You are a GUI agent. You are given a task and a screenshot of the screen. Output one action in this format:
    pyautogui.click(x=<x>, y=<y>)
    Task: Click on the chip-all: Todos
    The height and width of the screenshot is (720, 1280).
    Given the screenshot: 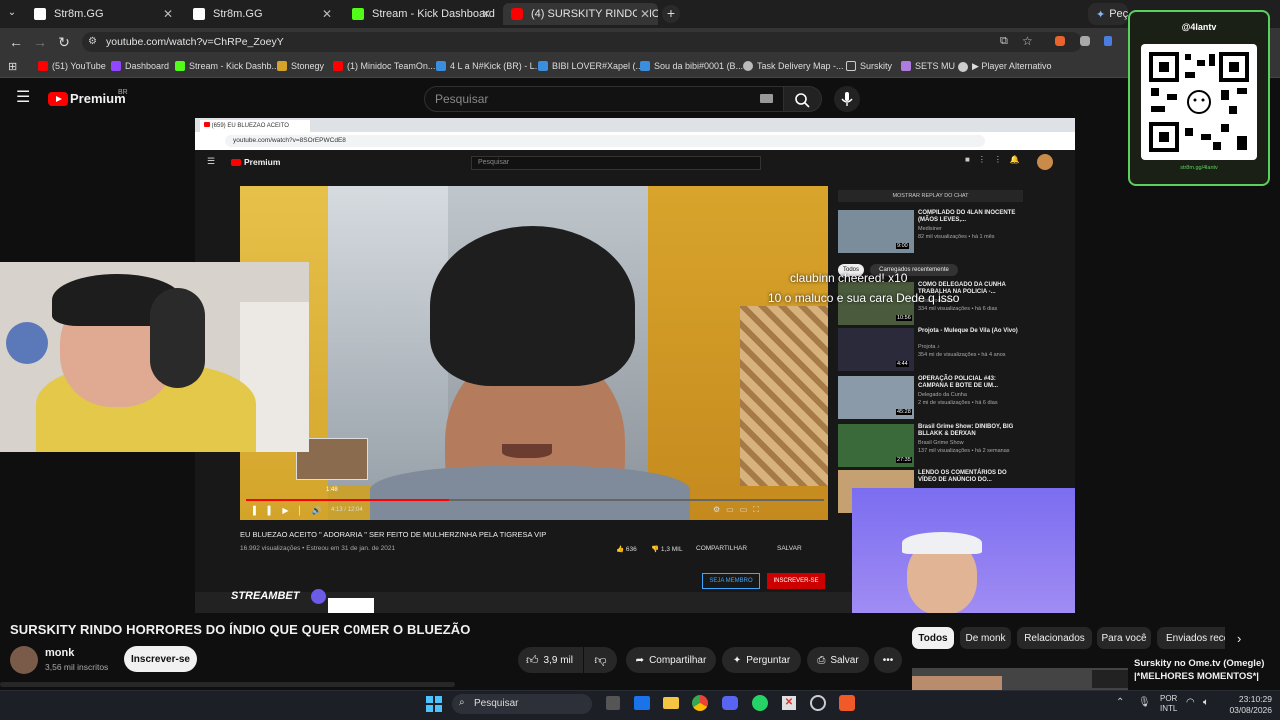 What is the action you would take?
    pyautogui.click(x=933, y=638)
    